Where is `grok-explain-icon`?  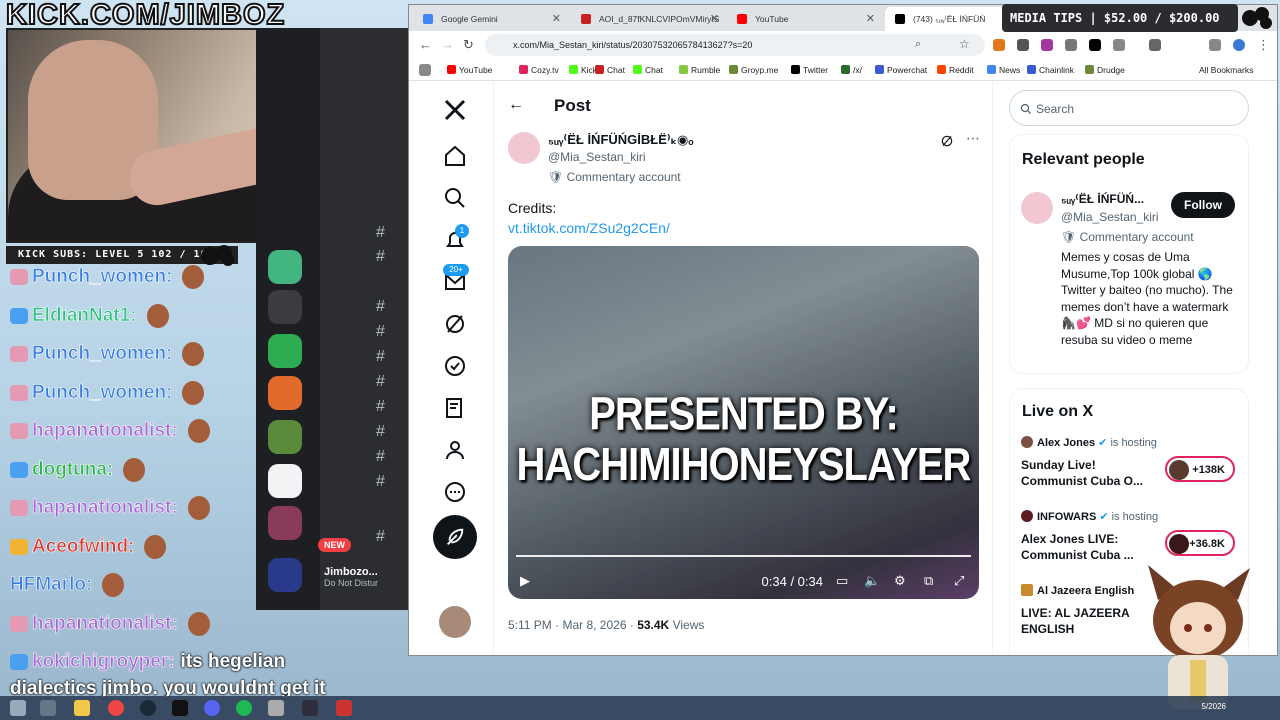
grok-explain-icon is located at coordinates (947, 141).